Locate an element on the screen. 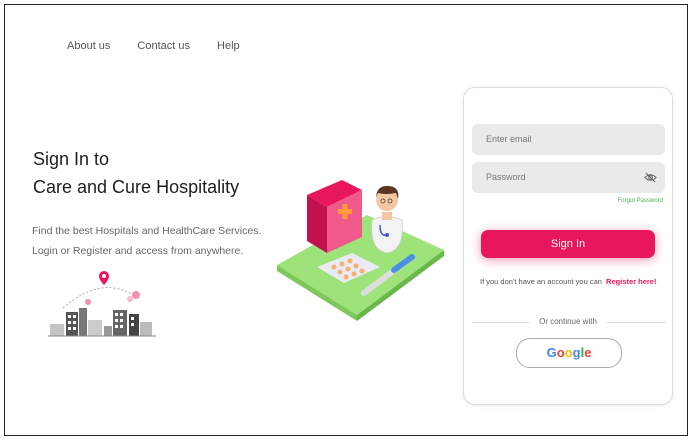 This screenshot has height=441, width=694. or-continue-text: Or continue with is located at coordinates (568, 321).